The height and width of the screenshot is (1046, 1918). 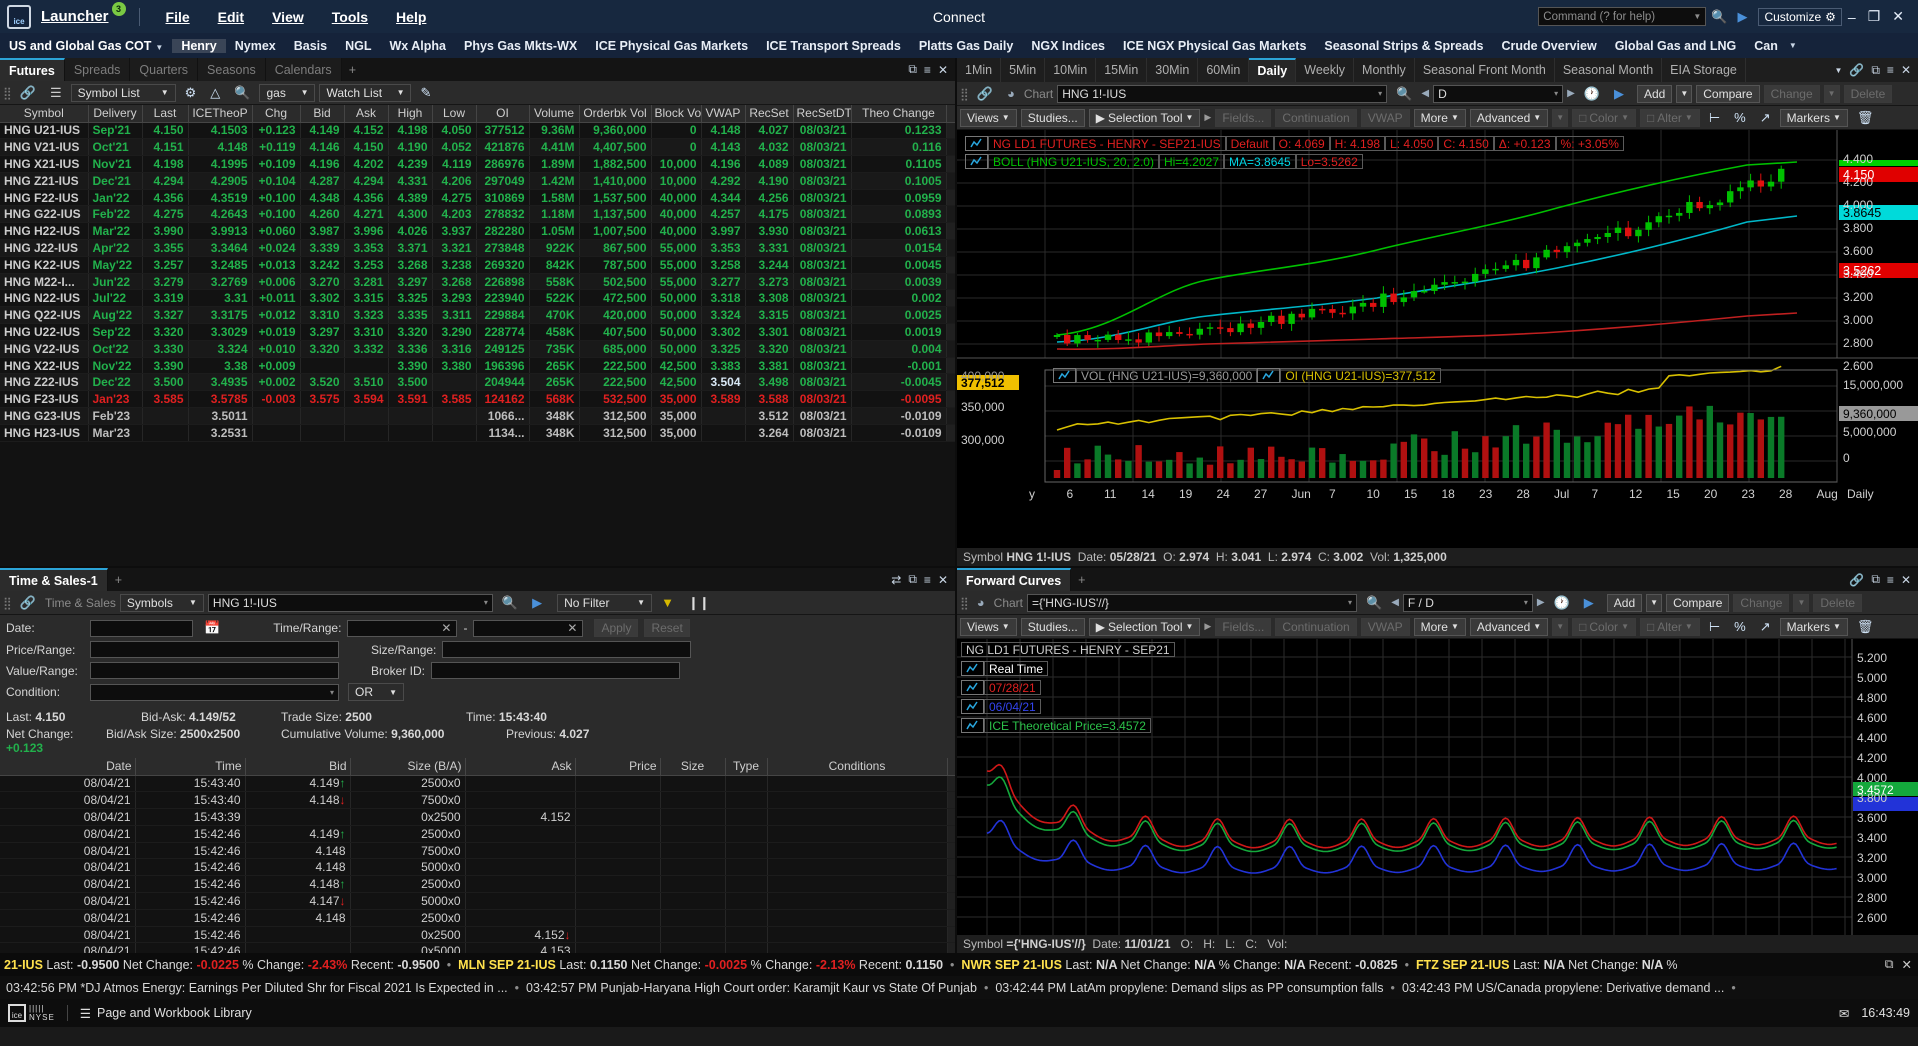 I want to click on list-item: 08/04/21 15:42:46 4.149↑ 2500x0, so click(x=477, y=834).